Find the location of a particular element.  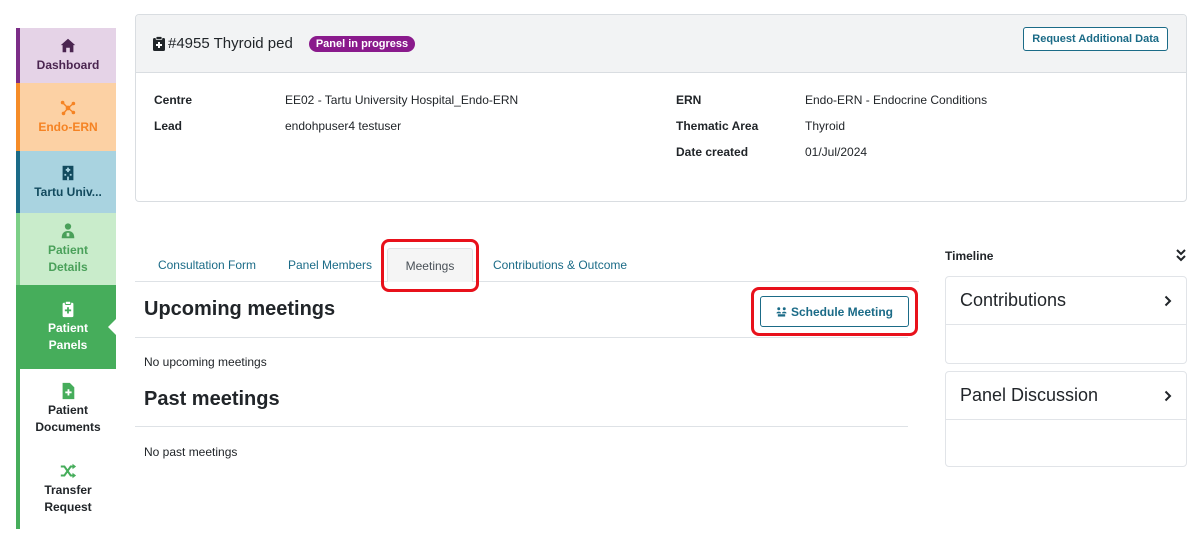

date-created-value: 01/Jul/2024 is located at coordinates (836, 152).